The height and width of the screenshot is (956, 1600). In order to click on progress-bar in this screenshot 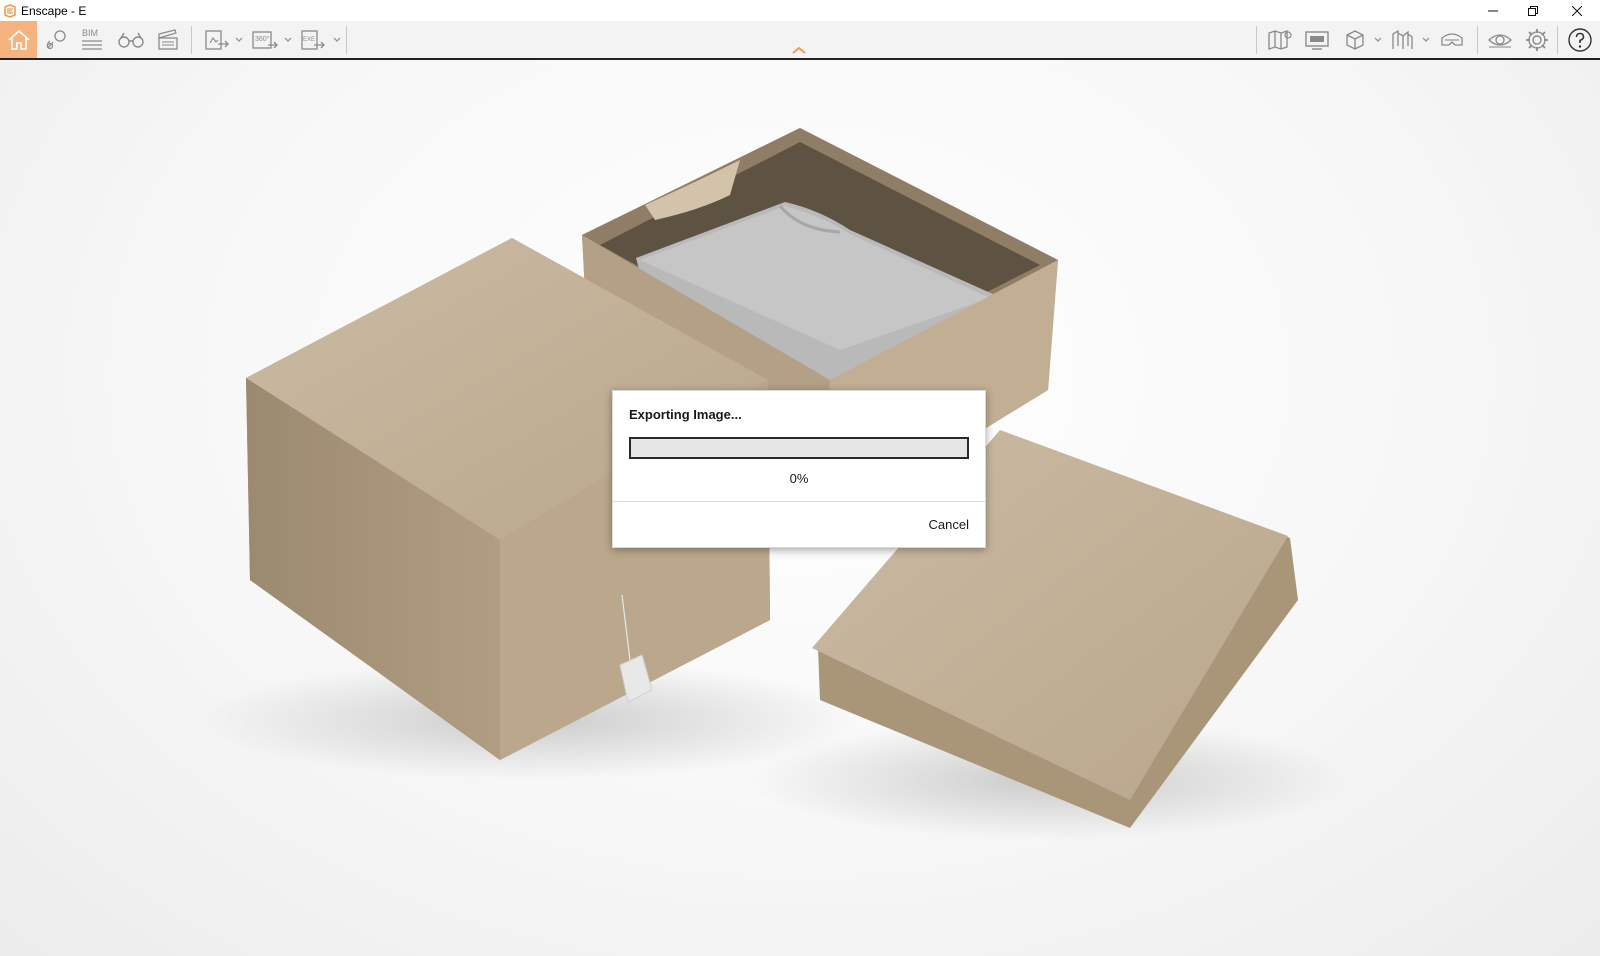, I will do `click(799, 448)`.